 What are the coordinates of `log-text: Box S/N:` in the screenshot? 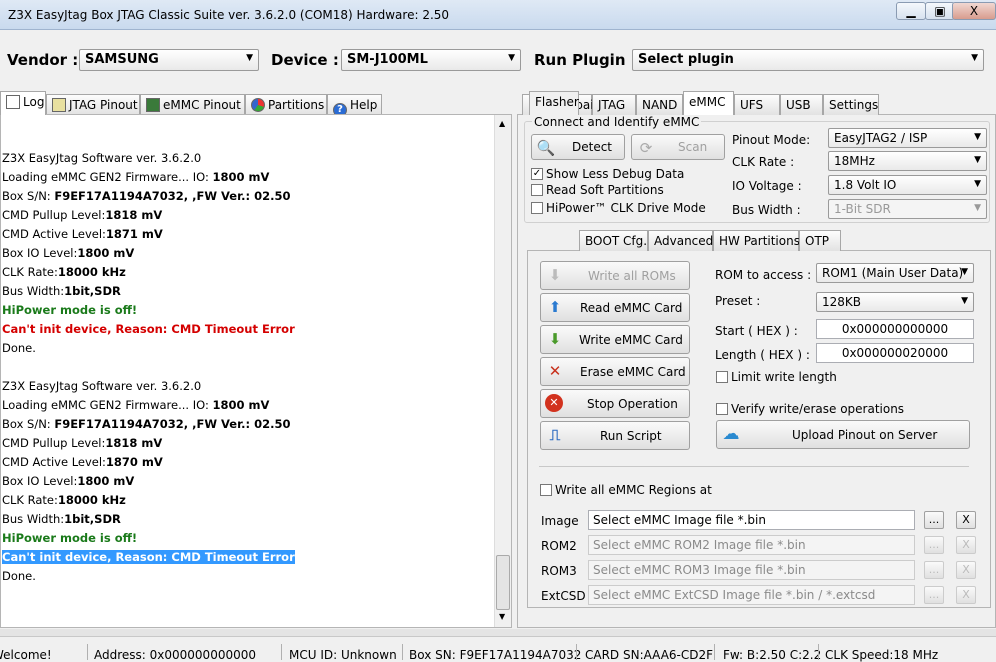 It's located at (28, 196).